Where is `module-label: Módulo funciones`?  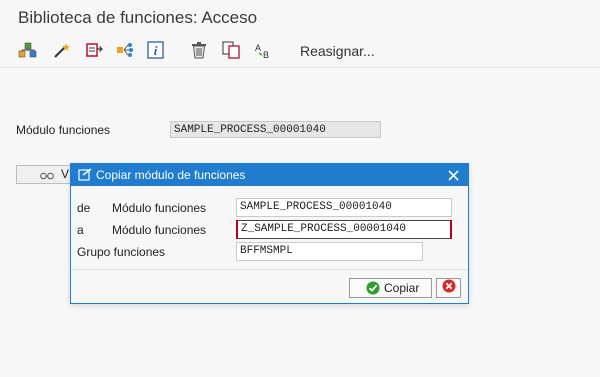 module-label: Módulo funciones is located at coordinates (63, 130).